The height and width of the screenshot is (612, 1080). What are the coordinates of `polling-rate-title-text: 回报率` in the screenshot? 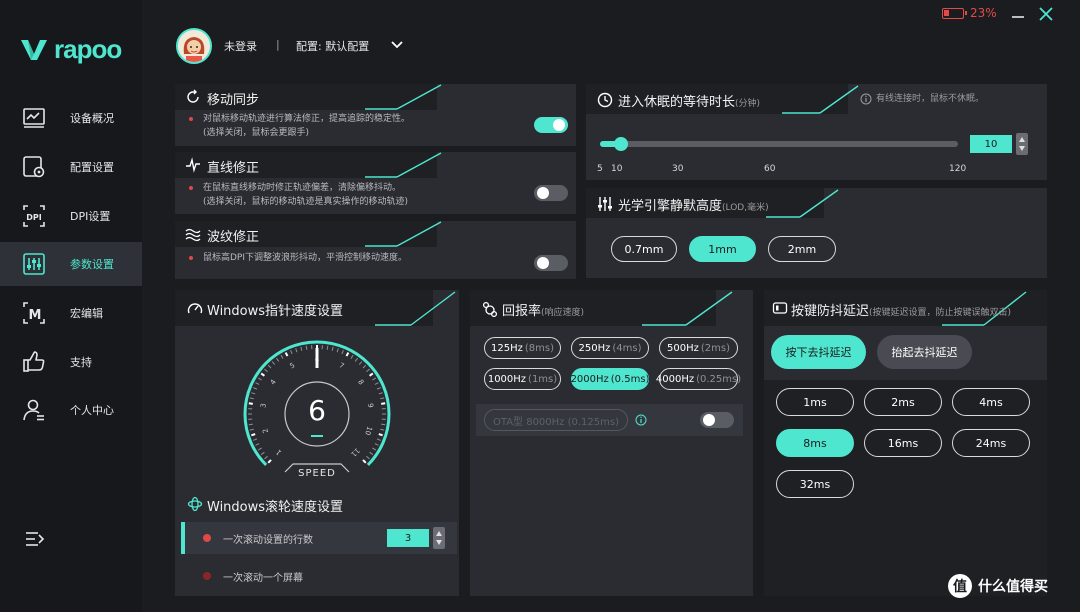 It's located at (522, 311).